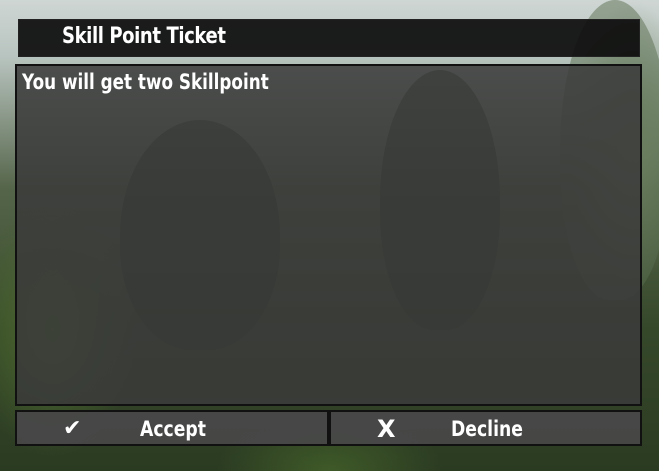 The image size is (659, 471). I want to click on decline-button: X Decline, so click(485, 428).